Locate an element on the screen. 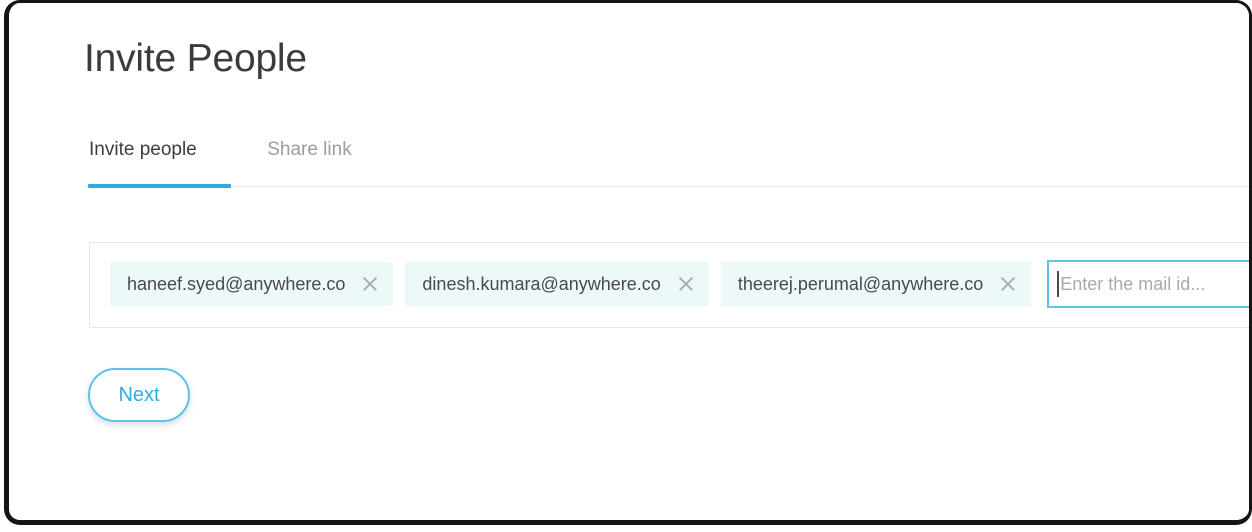 This screenshot has height=532, width=1252. tab-bar-divider is located at coordinates (667, 186).